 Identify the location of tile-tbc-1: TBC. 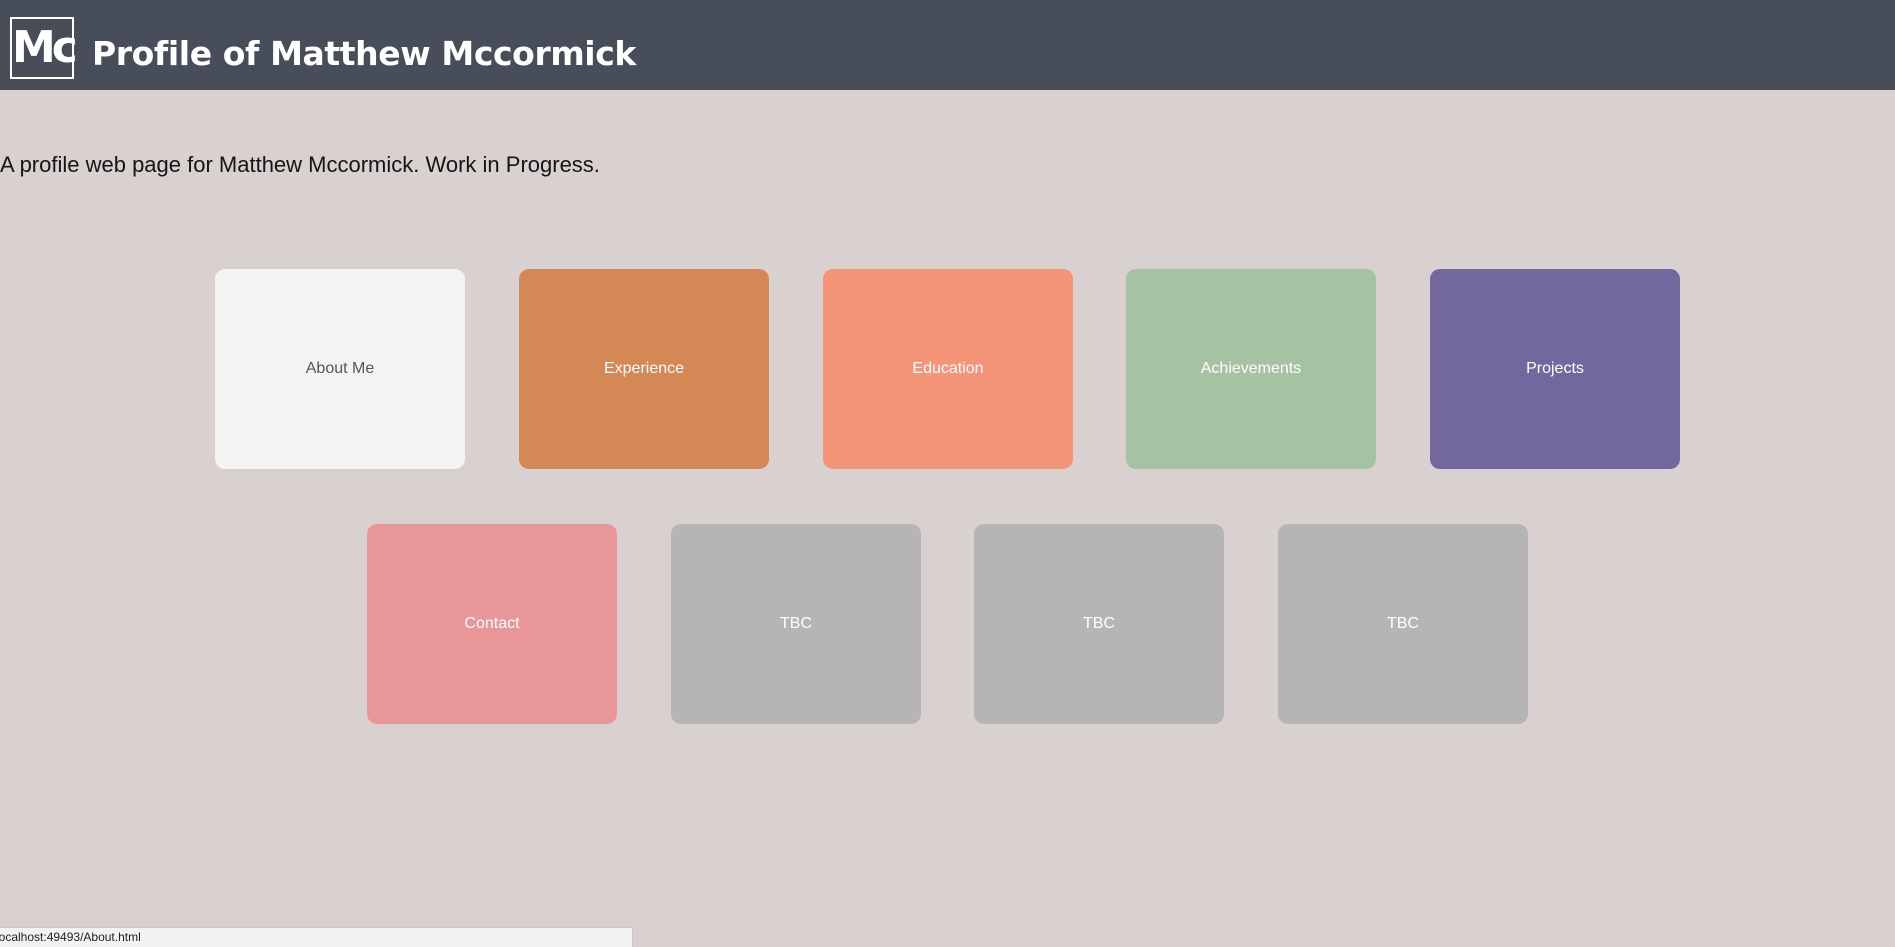
(796, 624).